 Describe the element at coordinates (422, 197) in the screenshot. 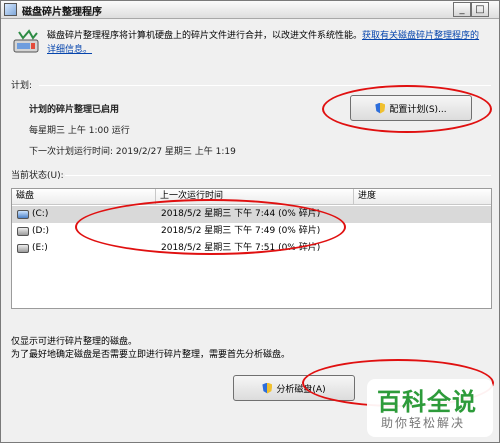

I see `column-header-progress: 进度` at that location.